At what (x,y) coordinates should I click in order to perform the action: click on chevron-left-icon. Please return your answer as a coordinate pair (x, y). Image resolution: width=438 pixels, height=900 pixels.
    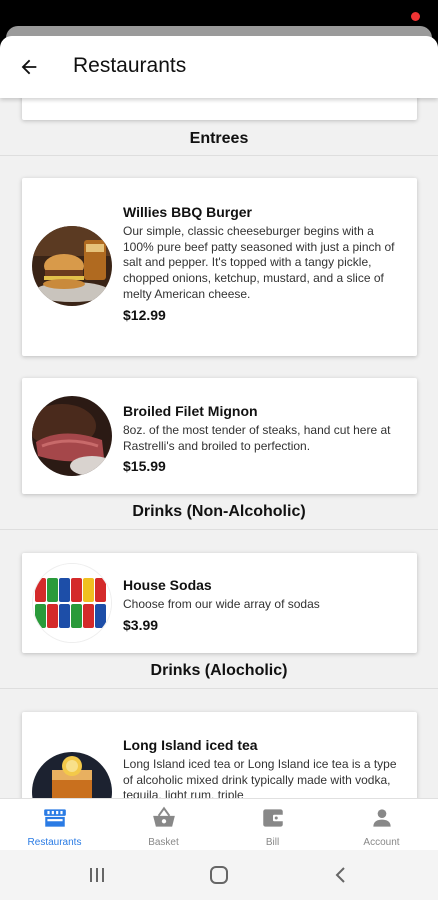
    Looking at the image, I should click on (340, 875).